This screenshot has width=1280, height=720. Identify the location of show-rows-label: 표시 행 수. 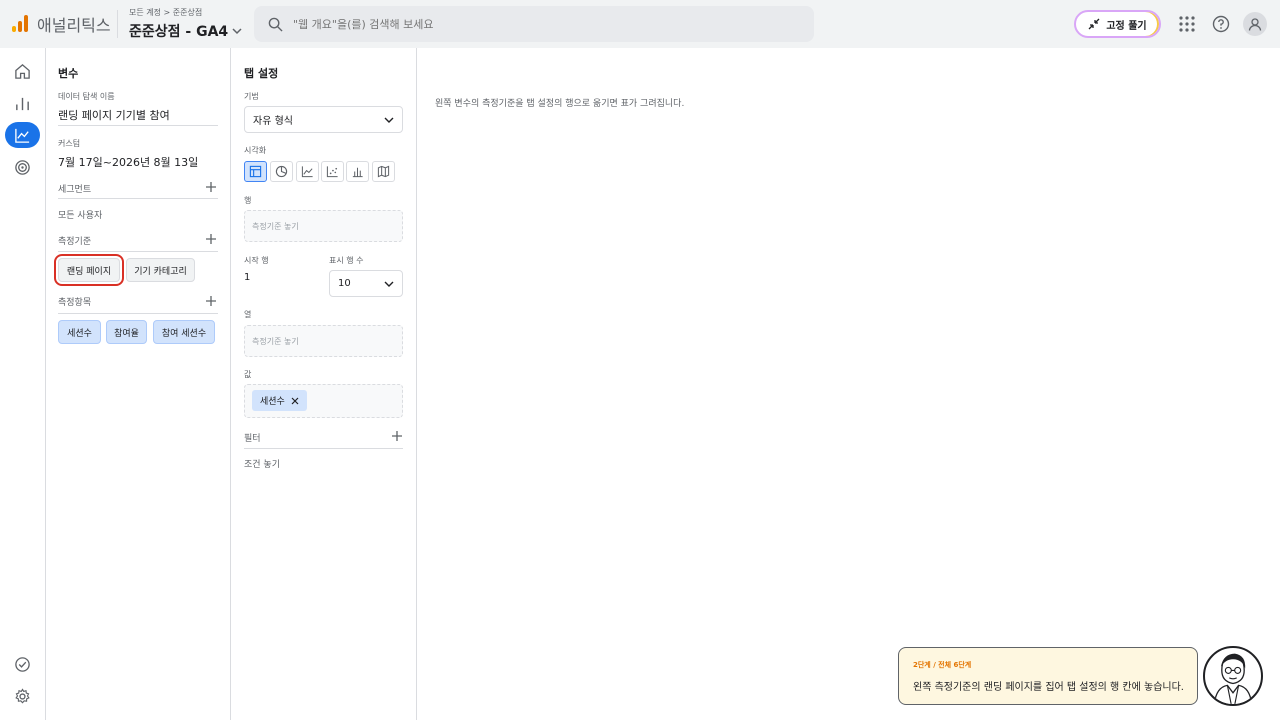
(346, 260).